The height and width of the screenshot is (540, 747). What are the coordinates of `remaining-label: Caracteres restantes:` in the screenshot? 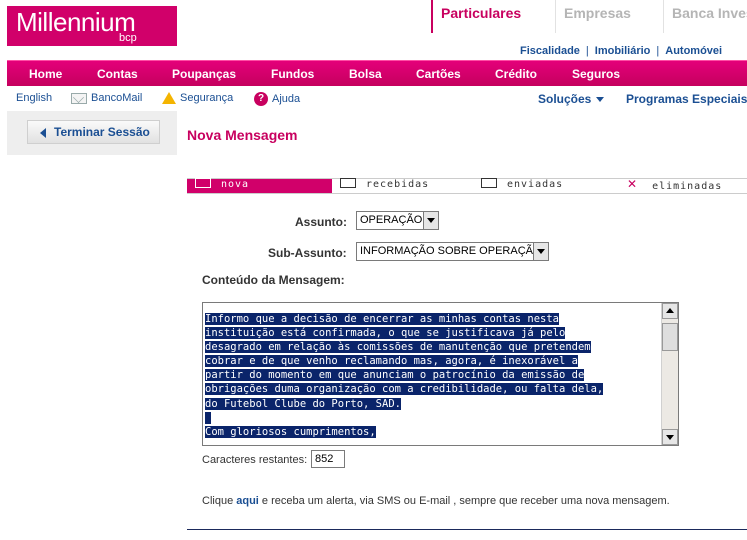 It's located at (255, 460).